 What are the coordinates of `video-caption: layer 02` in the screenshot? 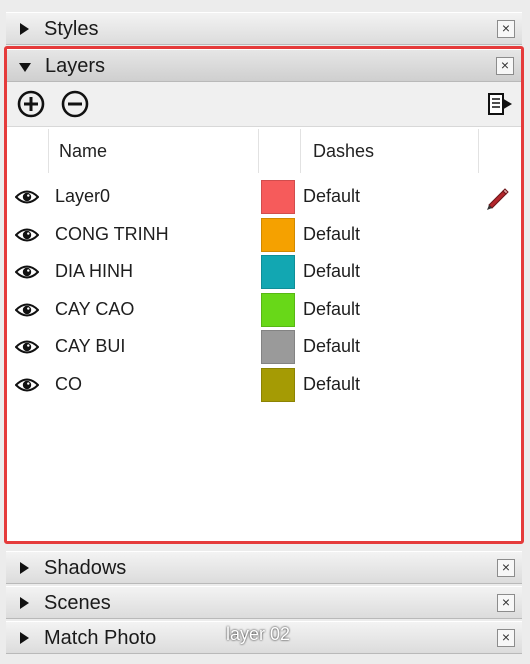 It's located at (258, 634).